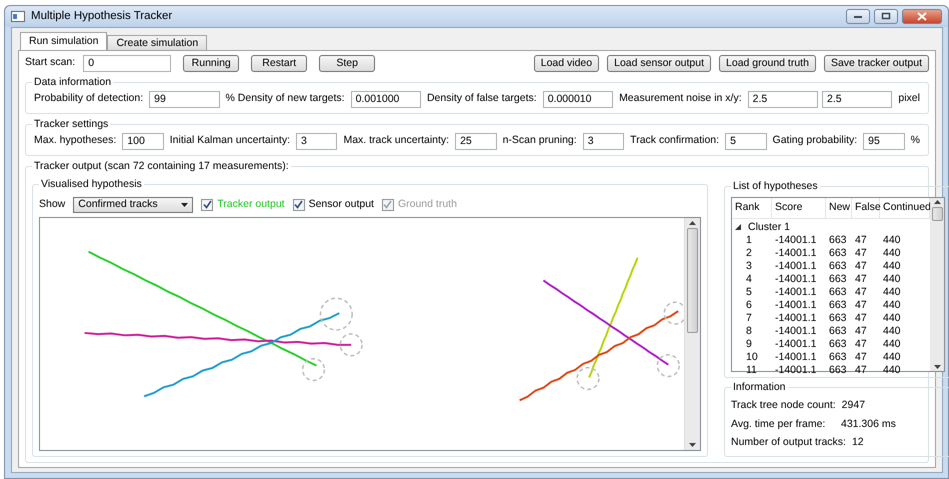  I want to click on table-cell-text: 9, so click(749, 344).